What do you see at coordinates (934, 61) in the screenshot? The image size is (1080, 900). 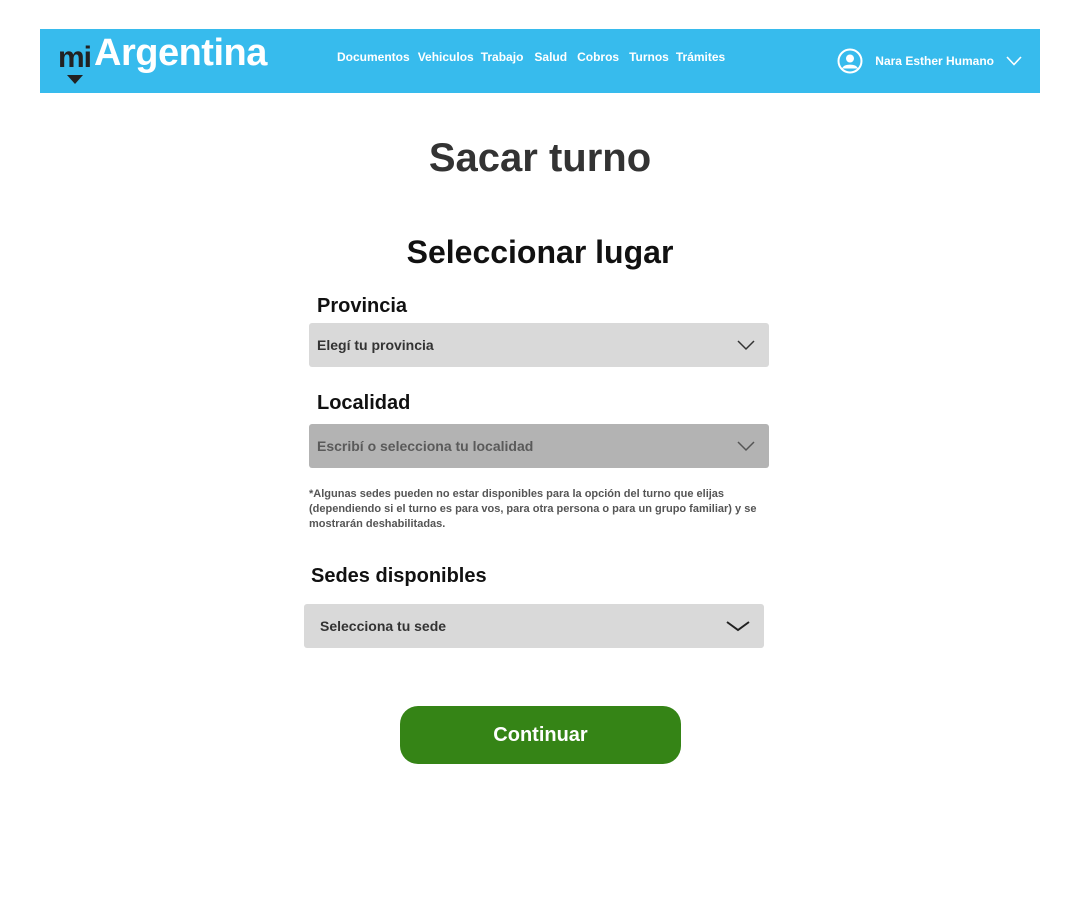 I see `user-name: Nara Esther Humano` at bounding box center [934, 61].